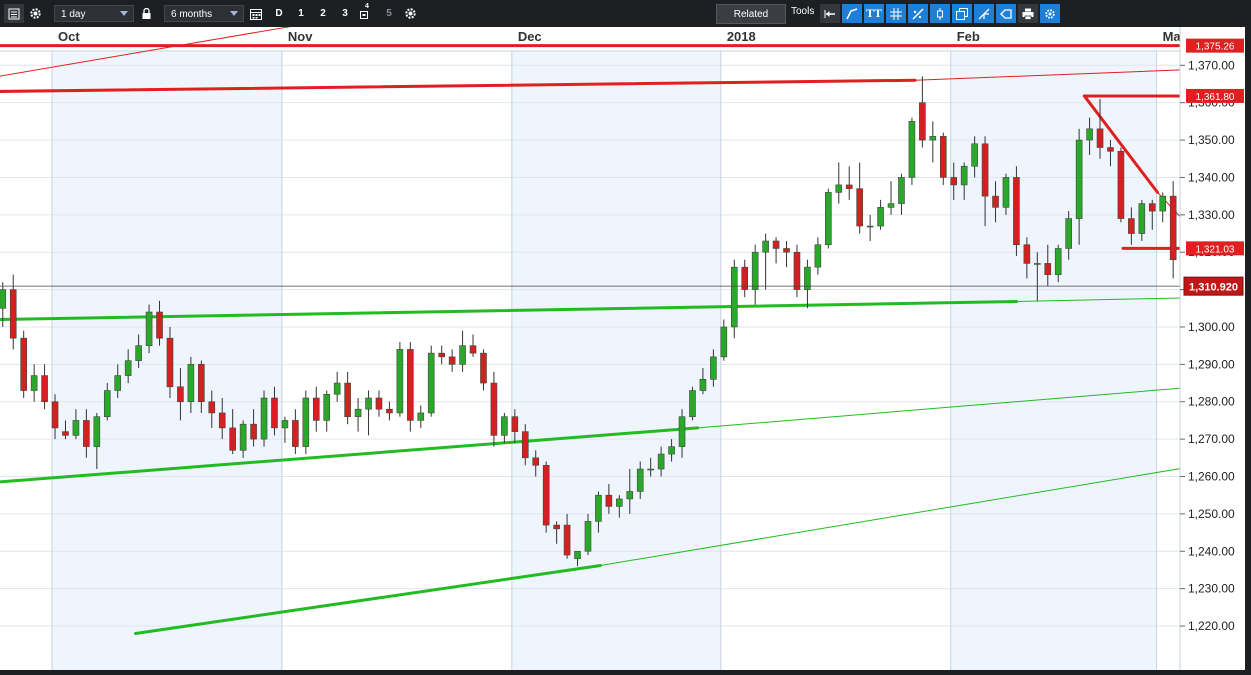 This screenshot has height=675, width=1251. I want to click on toolbar: 1 day 6 months D 1 2 3 4 5 Related Tools, so click(625, 13).